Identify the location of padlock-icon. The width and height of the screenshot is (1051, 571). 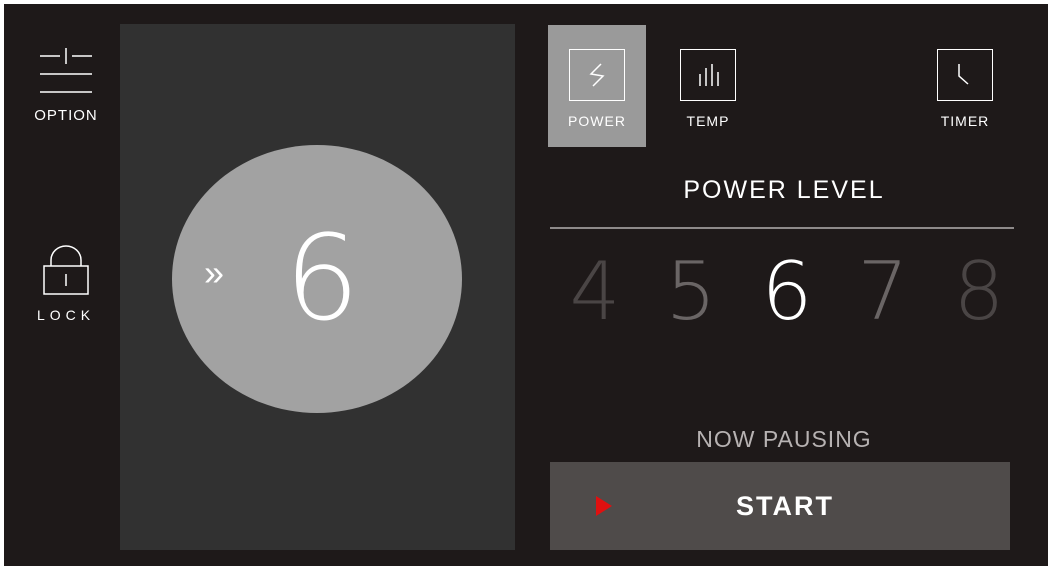
(66, 270).